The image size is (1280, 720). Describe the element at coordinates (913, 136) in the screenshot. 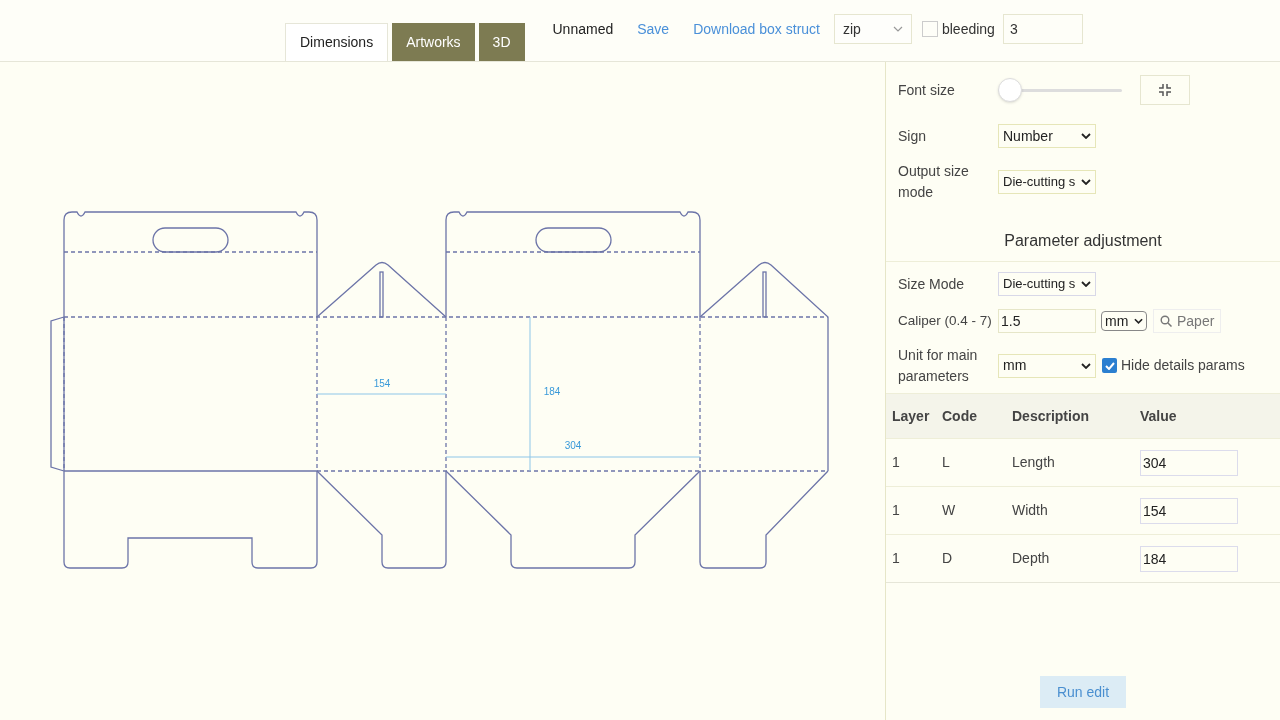

I see `setting-label: Sign` at that location.